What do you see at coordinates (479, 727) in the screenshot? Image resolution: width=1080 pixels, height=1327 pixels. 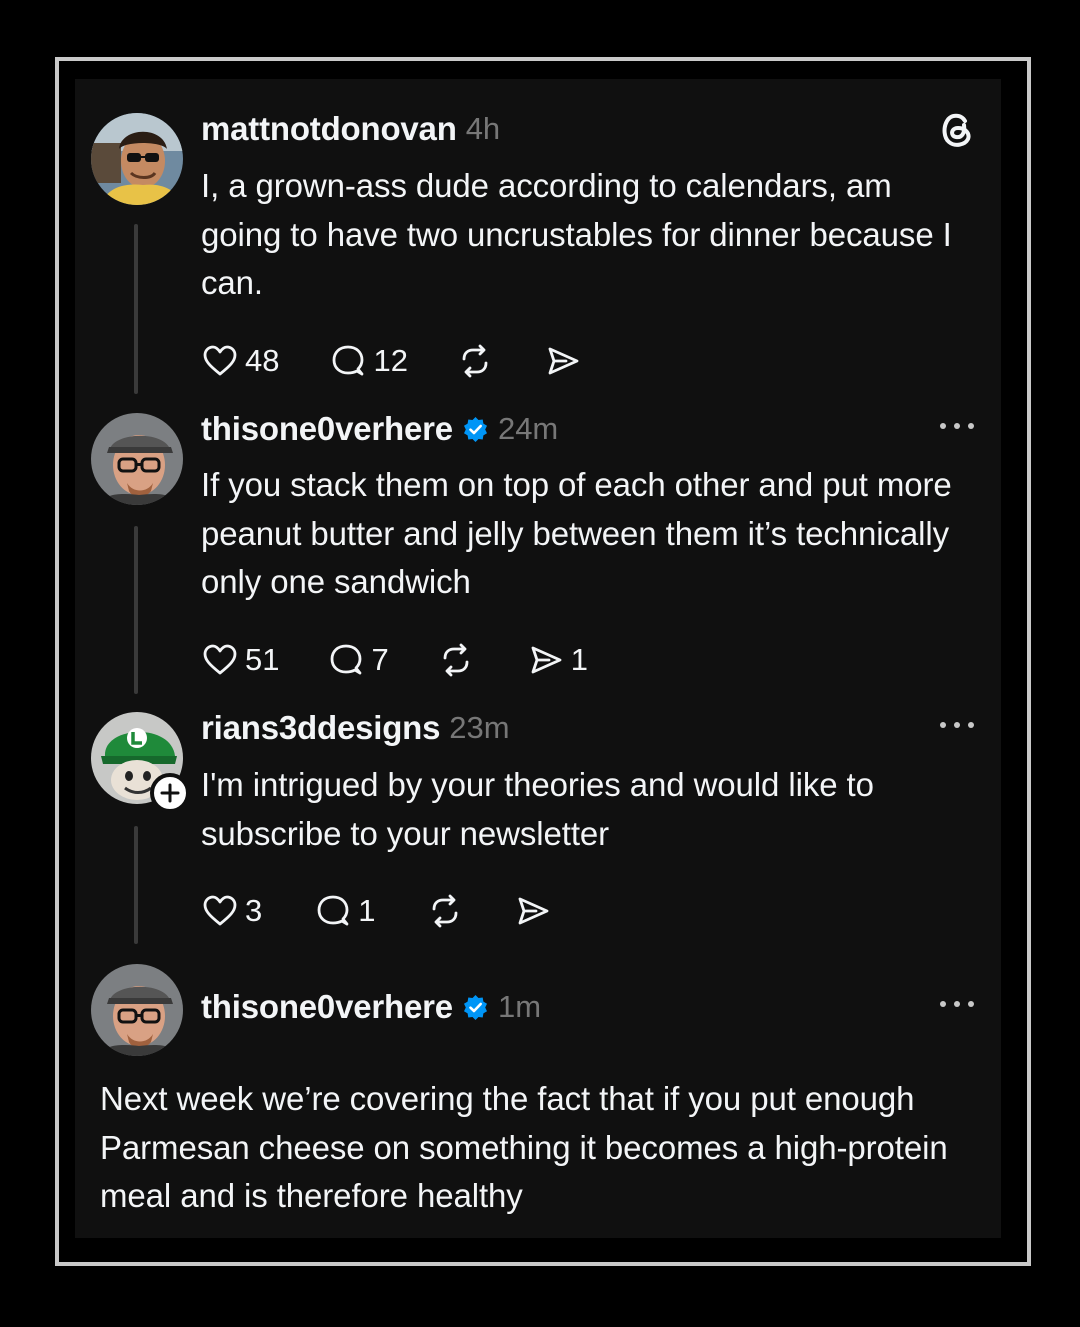 I see `post-time: 23m` at bounding box center [479, 727].